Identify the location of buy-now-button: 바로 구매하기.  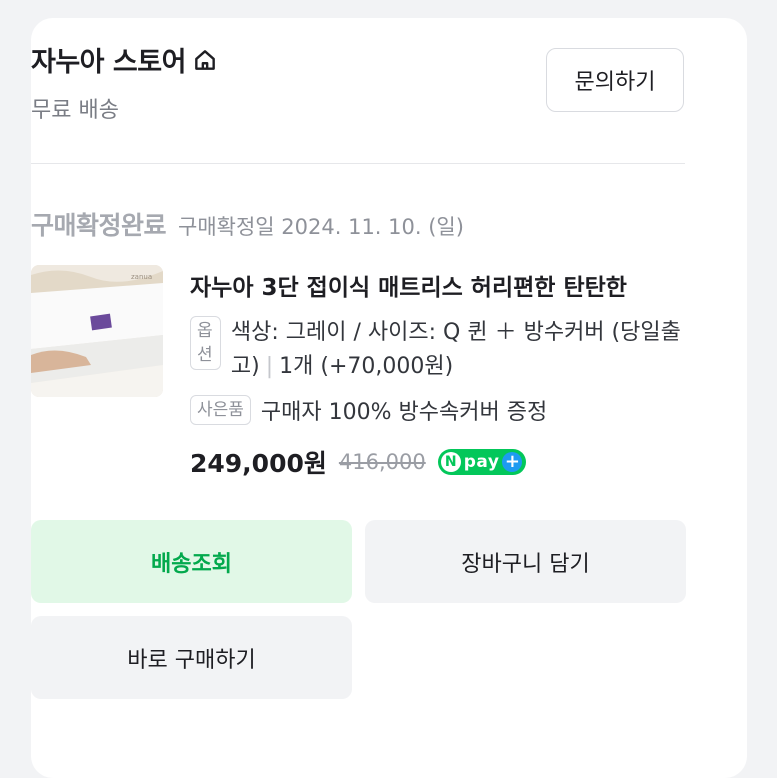
(191, 657).